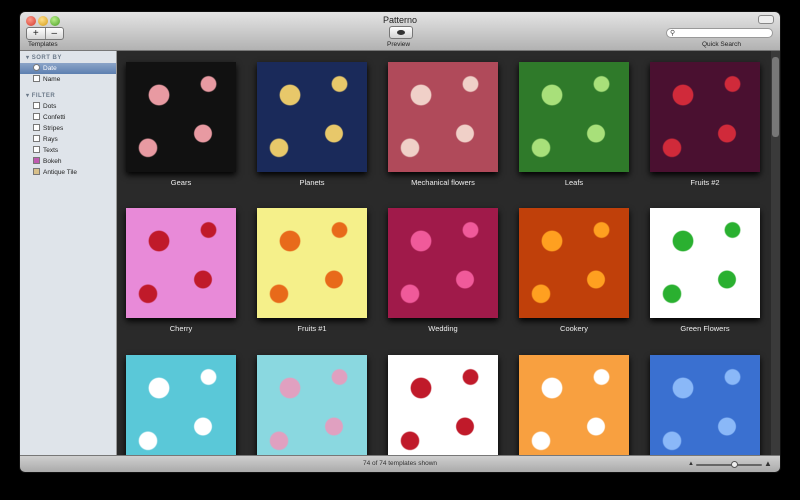 Image resolution: width=800 pixels, height=500 pixels. Describe the element at coordinates (768, 463) in the screenshot. I see `large-thumbnail-icon: ▲` at that location.